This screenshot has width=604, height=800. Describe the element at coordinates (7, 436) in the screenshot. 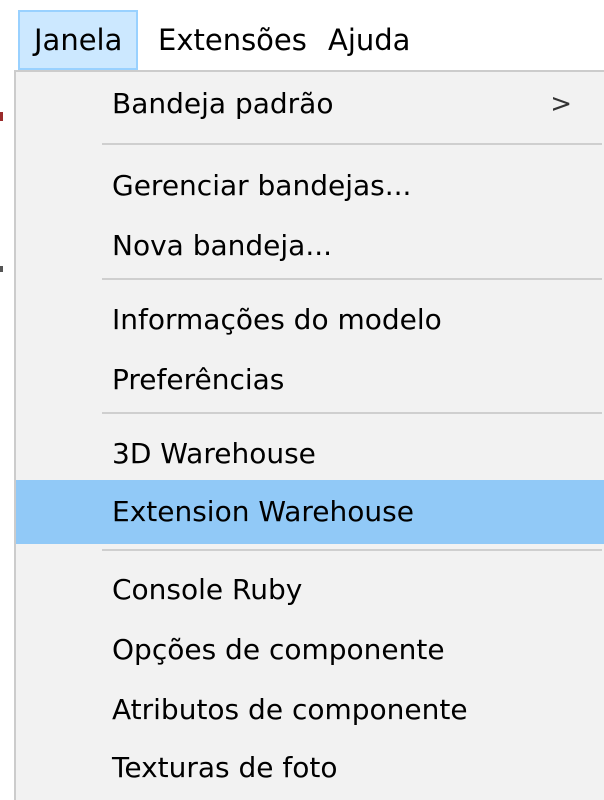

I see `background-window-edge` at that location.